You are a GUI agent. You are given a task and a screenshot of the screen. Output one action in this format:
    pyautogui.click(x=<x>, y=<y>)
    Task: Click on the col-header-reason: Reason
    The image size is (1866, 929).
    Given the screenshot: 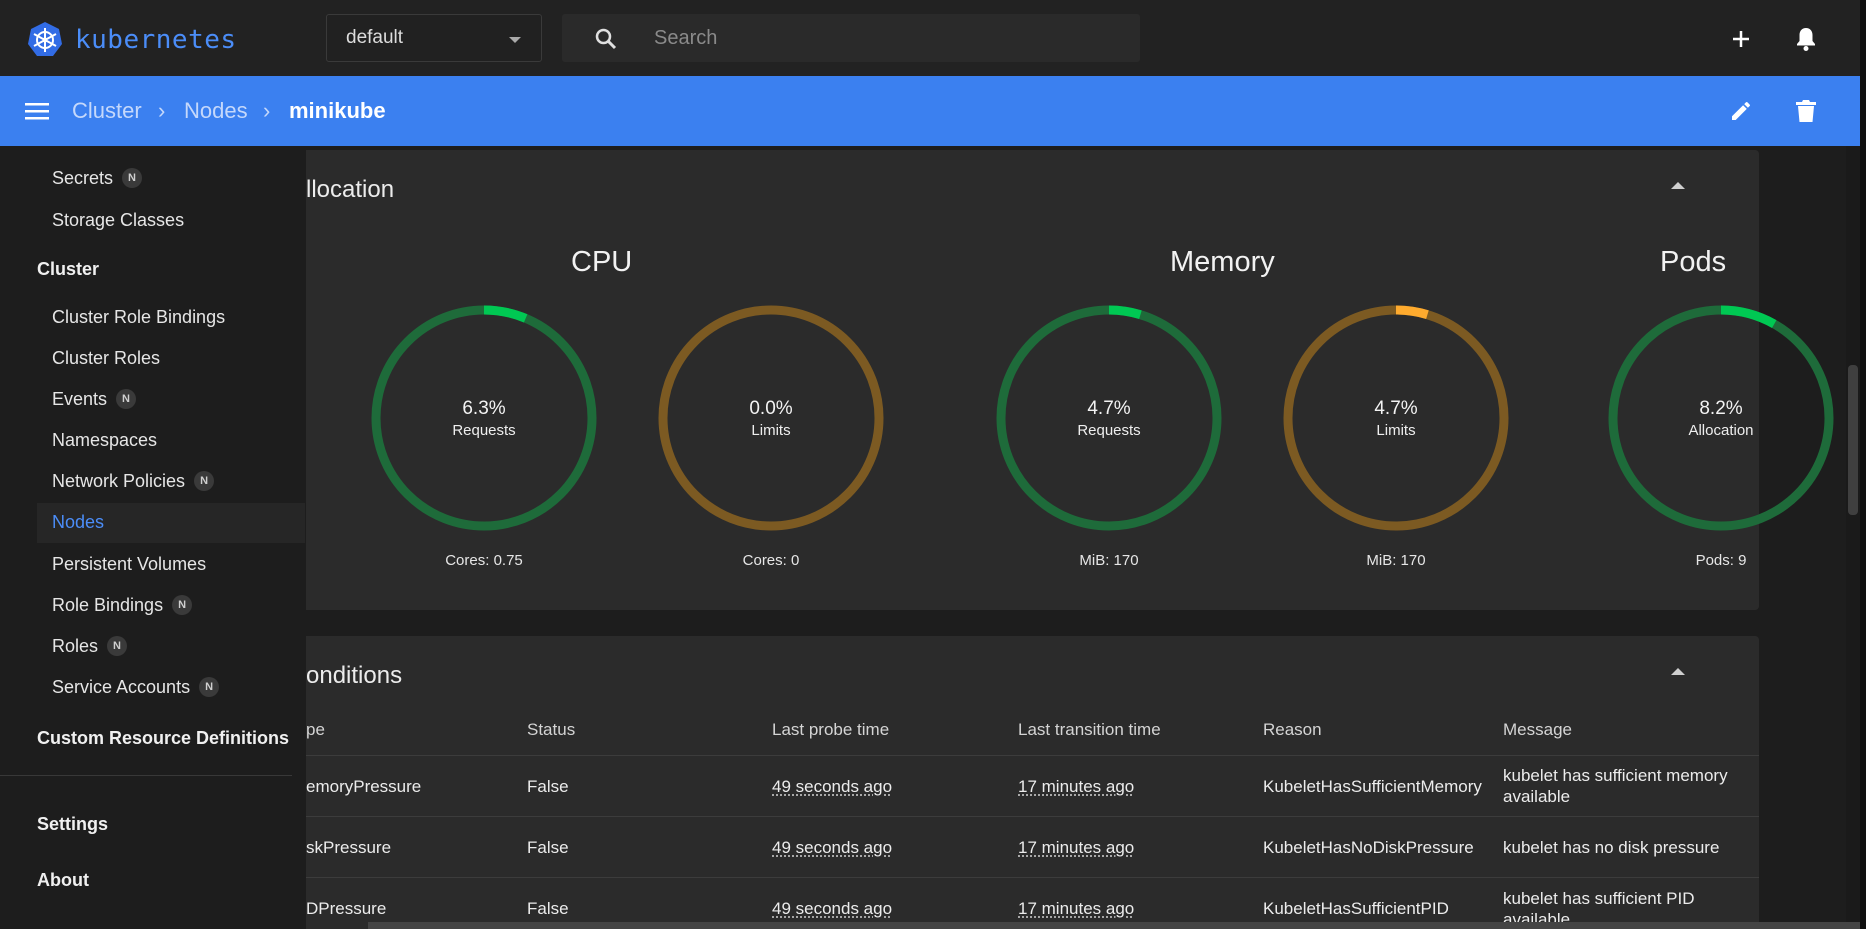 What is the action you would take?
    pyautogui.click(x=1292, y=730)
    